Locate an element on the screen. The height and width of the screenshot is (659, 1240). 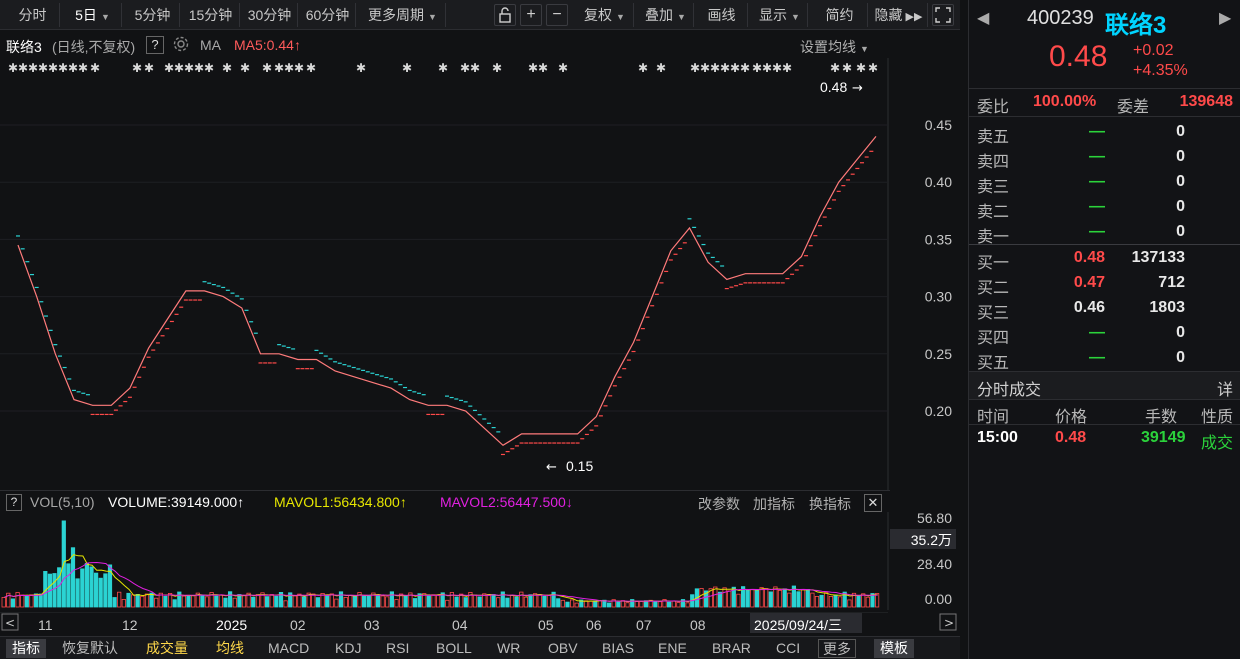
rights-adjust-button: 复权 ▼ is located at coordinates (605, 15).